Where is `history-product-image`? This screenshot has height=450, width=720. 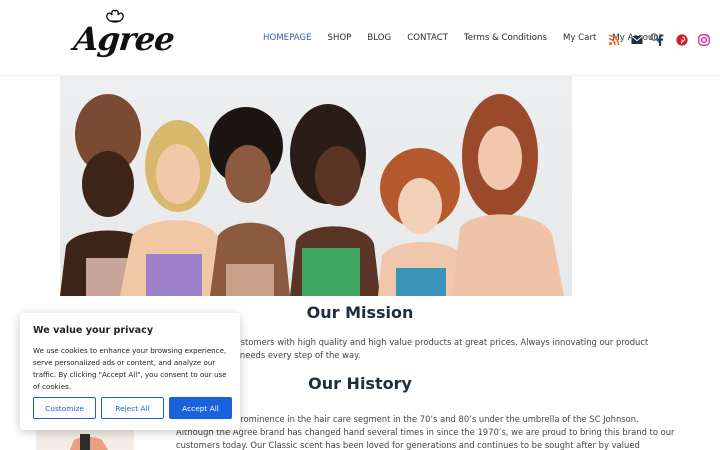 history-product-image is located at coordinates (85, 440).